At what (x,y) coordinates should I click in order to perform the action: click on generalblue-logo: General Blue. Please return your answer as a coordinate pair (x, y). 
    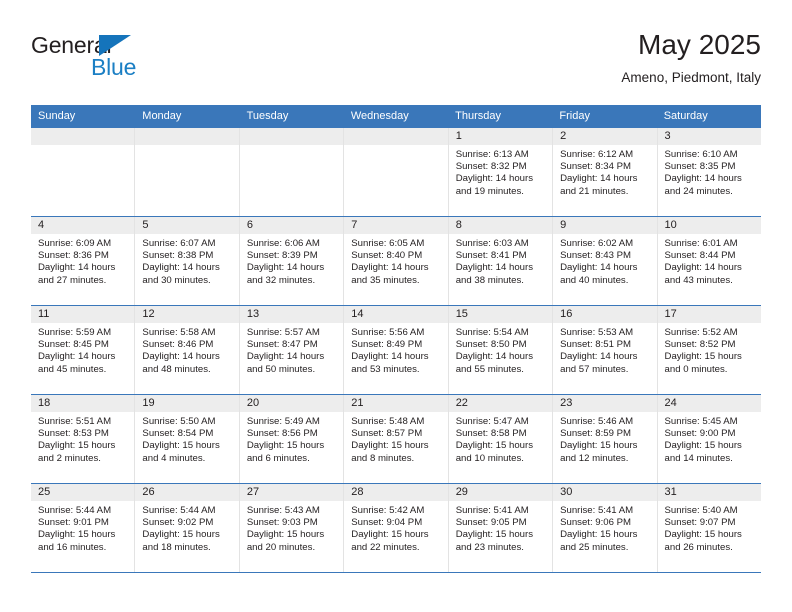
    Looking at the image, I should click on (121, 60).